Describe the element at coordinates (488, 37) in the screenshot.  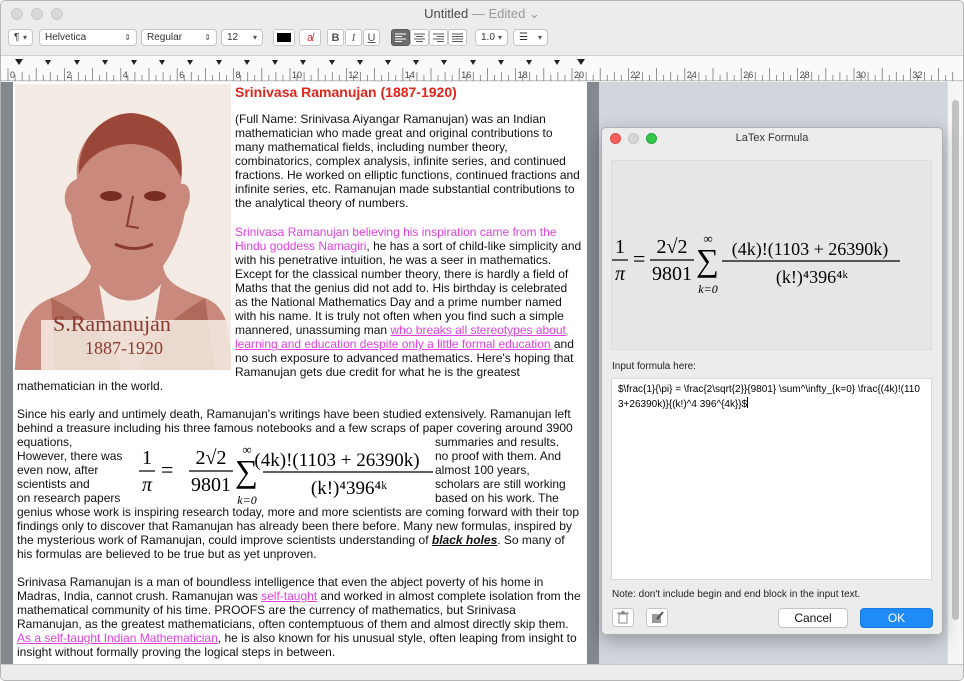
I see `line-spacing-value: 1.0` at that location.